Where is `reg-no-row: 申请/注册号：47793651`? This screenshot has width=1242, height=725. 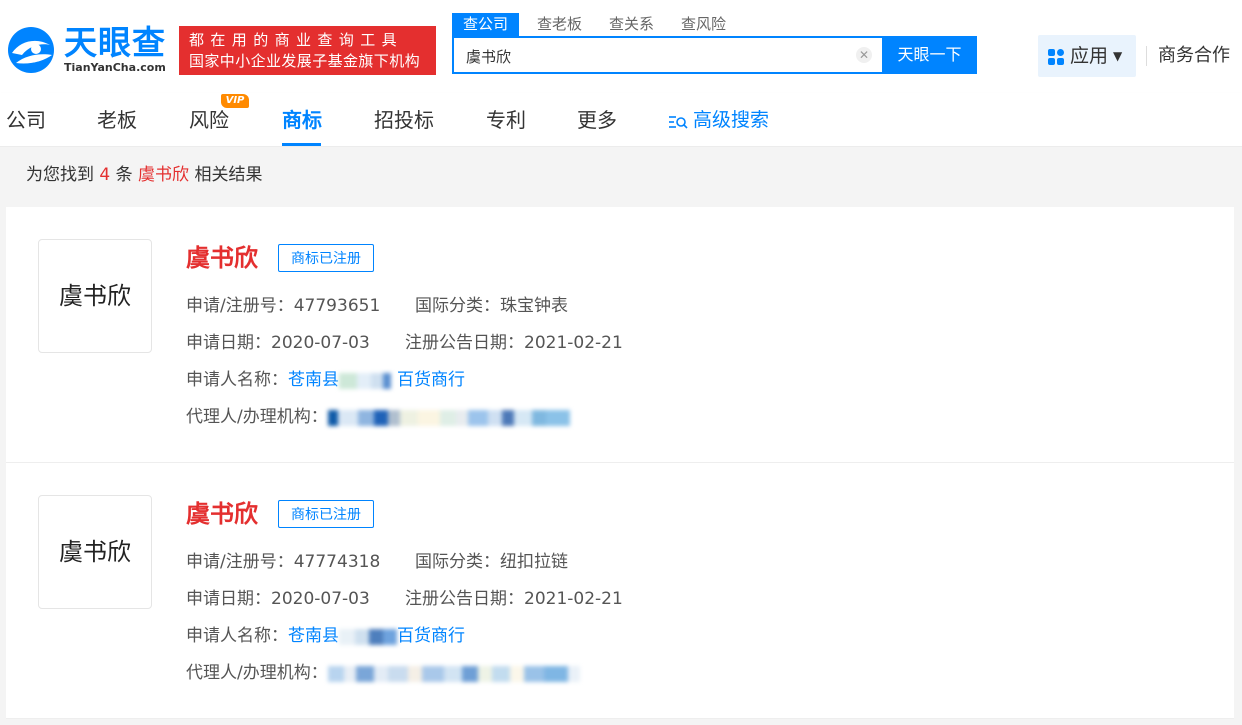 reg-no-row: 申请/注册号：47793651 is located at coordinates (283, 306).